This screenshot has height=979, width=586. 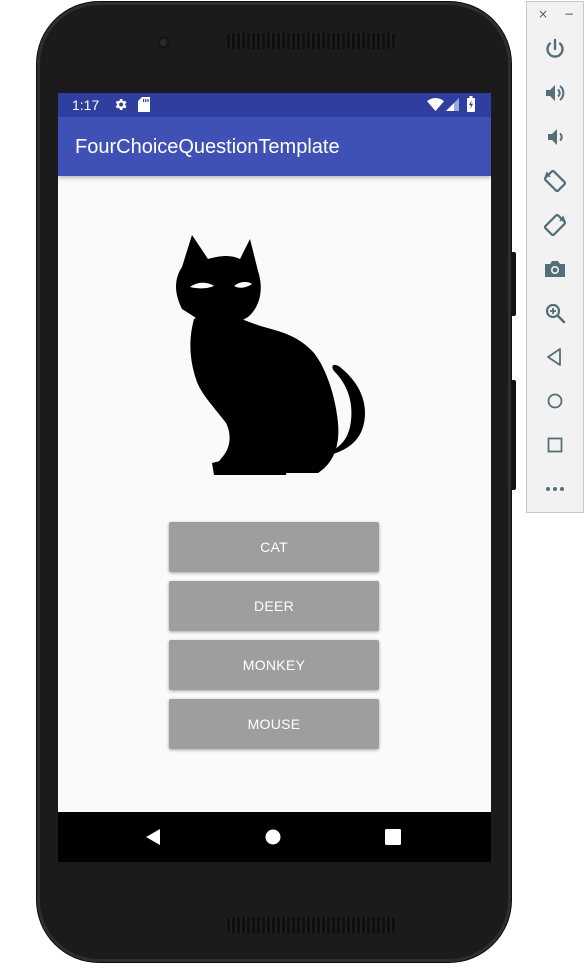 I want to click on emulator-toolbar: × −, so click(x=555, y=257).